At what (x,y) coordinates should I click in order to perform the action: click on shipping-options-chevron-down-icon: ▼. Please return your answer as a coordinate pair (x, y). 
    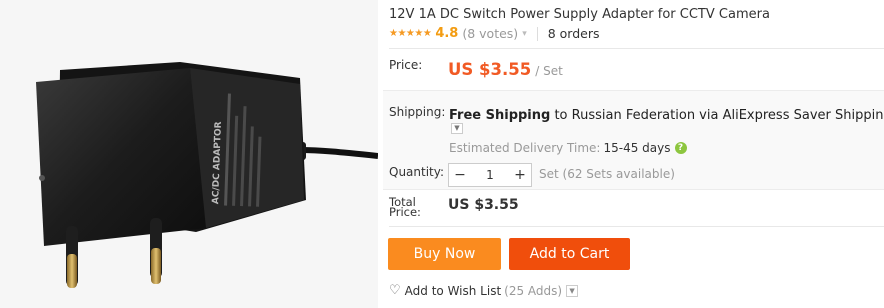
    Looking at the image, I should click on (457, 128).